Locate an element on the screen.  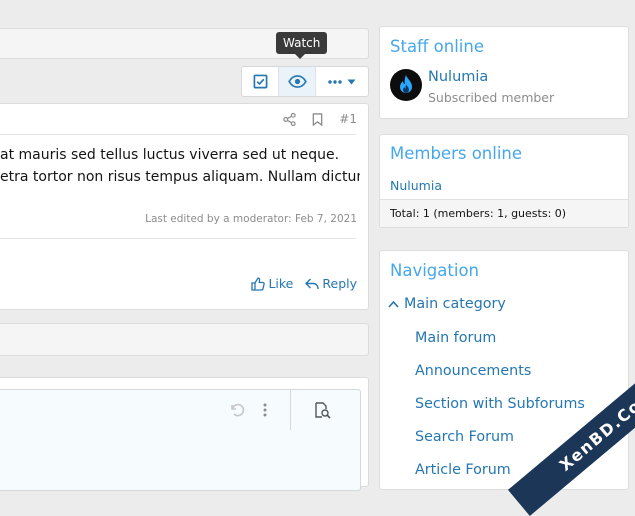
flame-icon is located at coordinates (406, 84).